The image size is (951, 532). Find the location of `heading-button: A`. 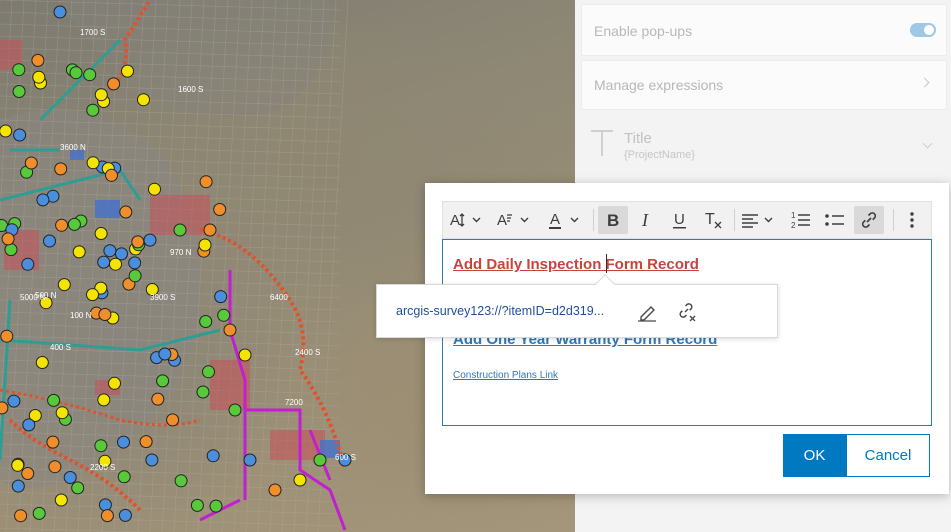

heading-button: A is located at coordinates (514, 220).